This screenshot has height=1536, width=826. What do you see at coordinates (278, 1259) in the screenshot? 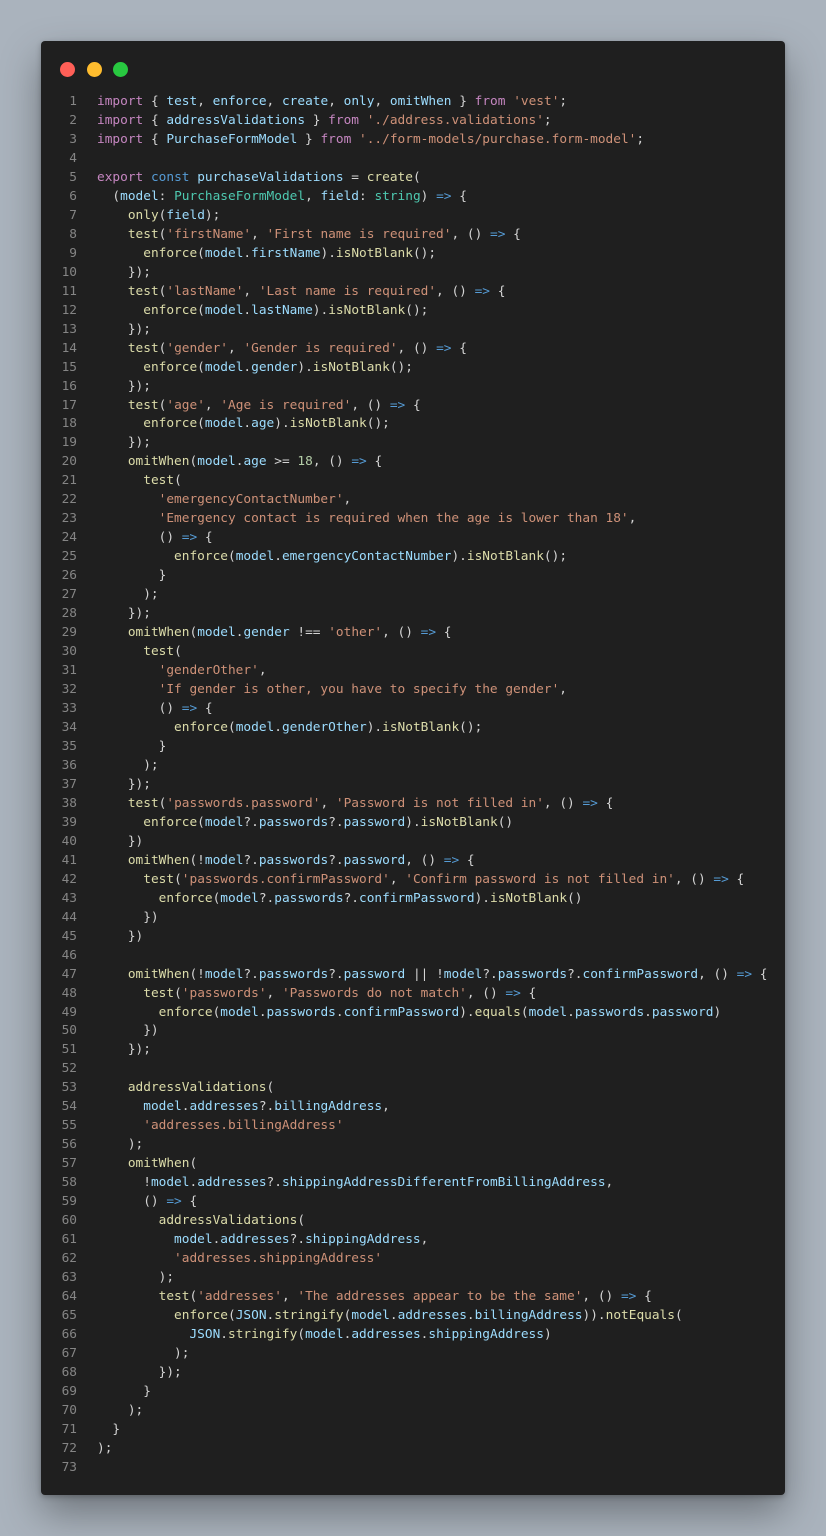
I see `code-token: 'addresses.shippingAddress'` at bounding box center [278, 1259].